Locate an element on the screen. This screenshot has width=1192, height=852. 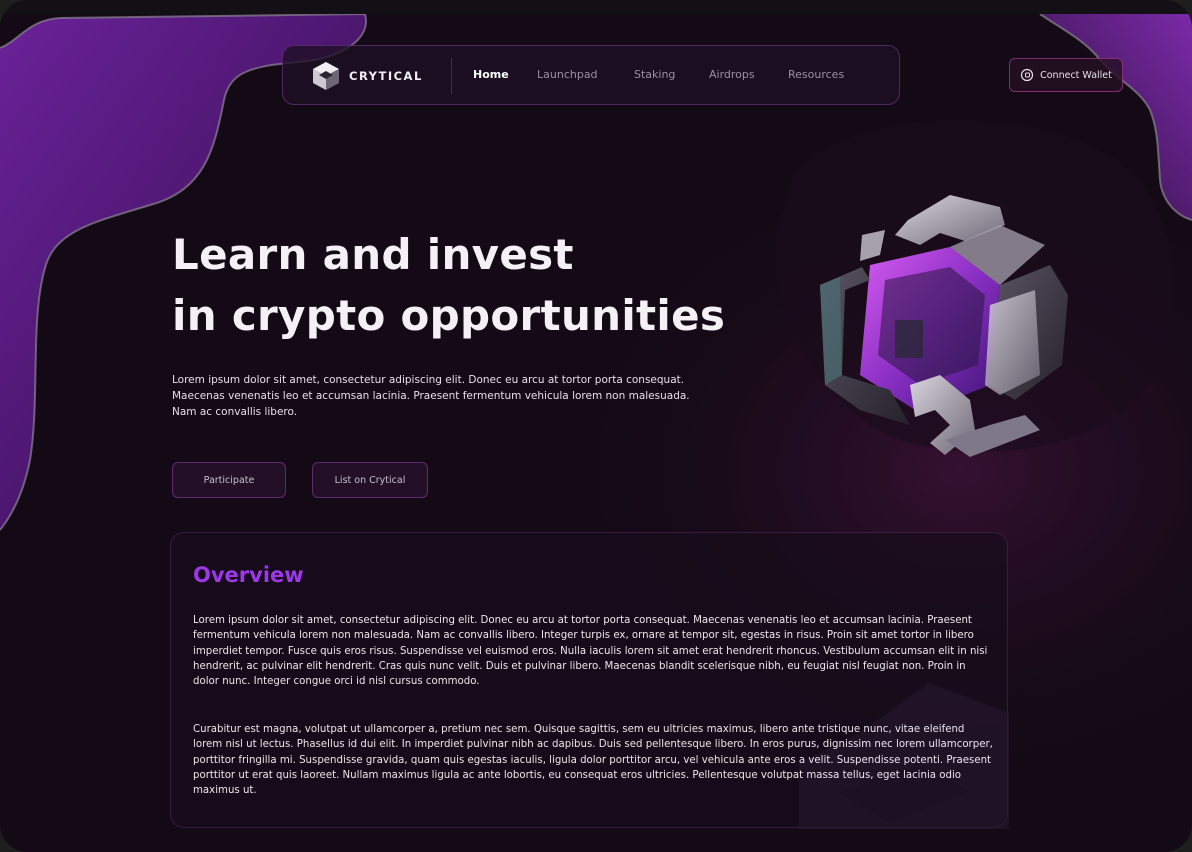
crypto-cube-illustration is located at coordinates (944, 326).